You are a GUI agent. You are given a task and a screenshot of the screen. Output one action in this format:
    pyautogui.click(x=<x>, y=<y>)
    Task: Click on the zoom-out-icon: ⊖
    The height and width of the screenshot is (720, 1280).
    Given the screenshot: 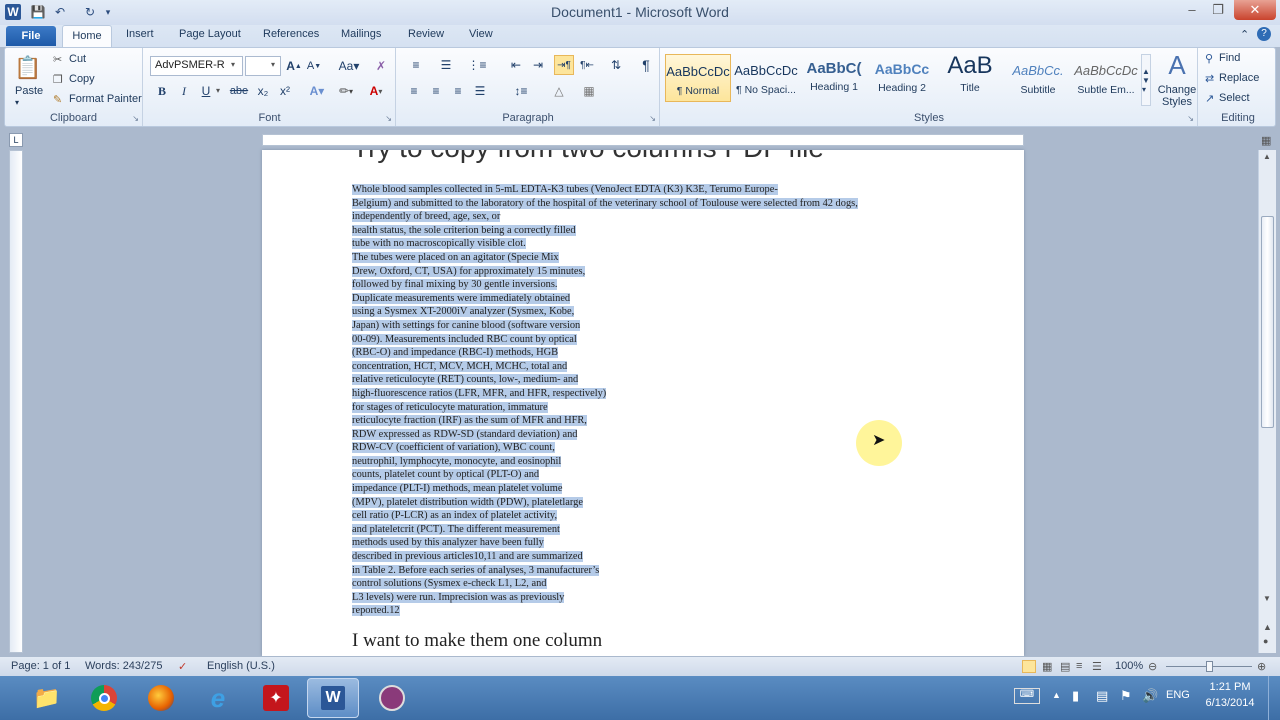 What is the action you would take?
    pyautogui.click(x=1152, y=666)
    